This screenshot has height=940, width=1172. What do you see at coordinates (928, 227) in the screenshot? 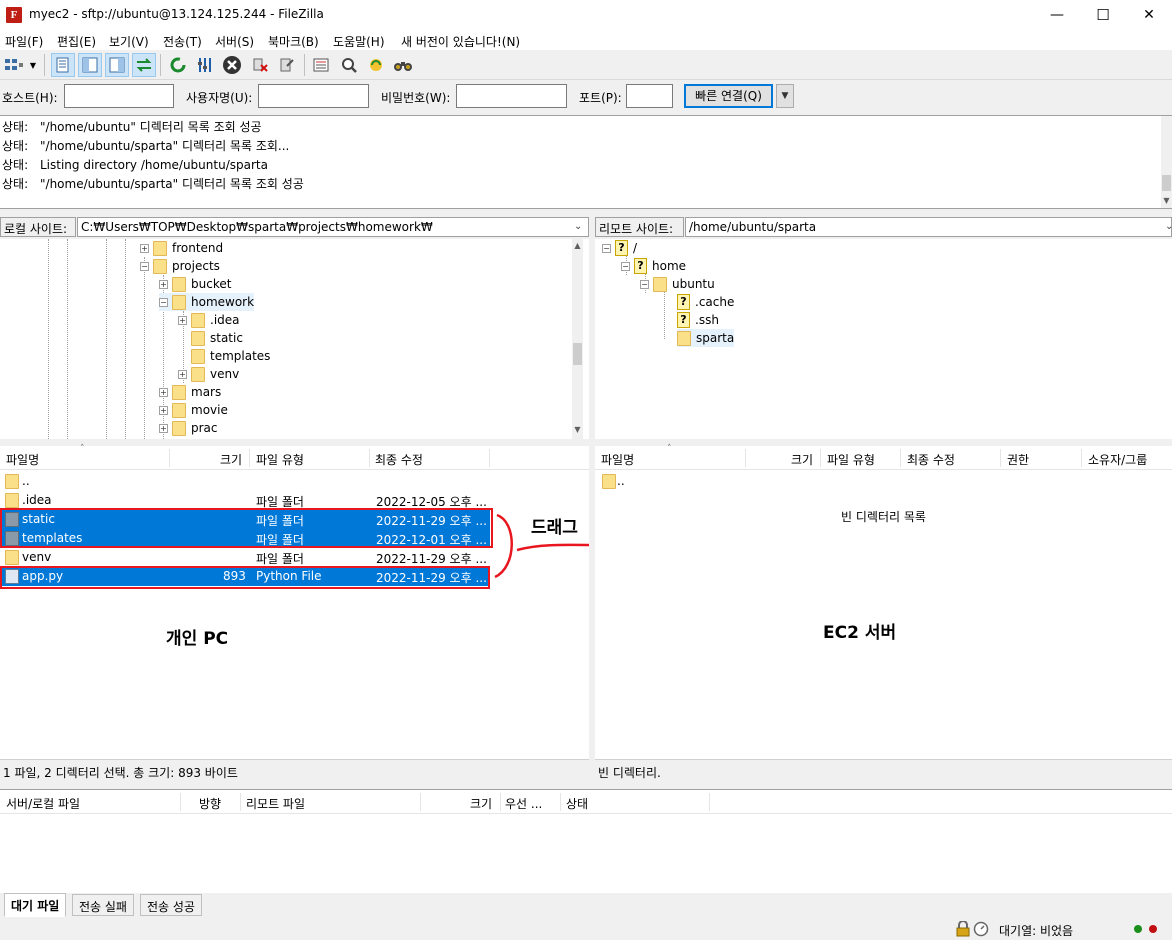
I see `remote-path-input: /home/ubuntu/sparta` at bounding box center [928, 227].